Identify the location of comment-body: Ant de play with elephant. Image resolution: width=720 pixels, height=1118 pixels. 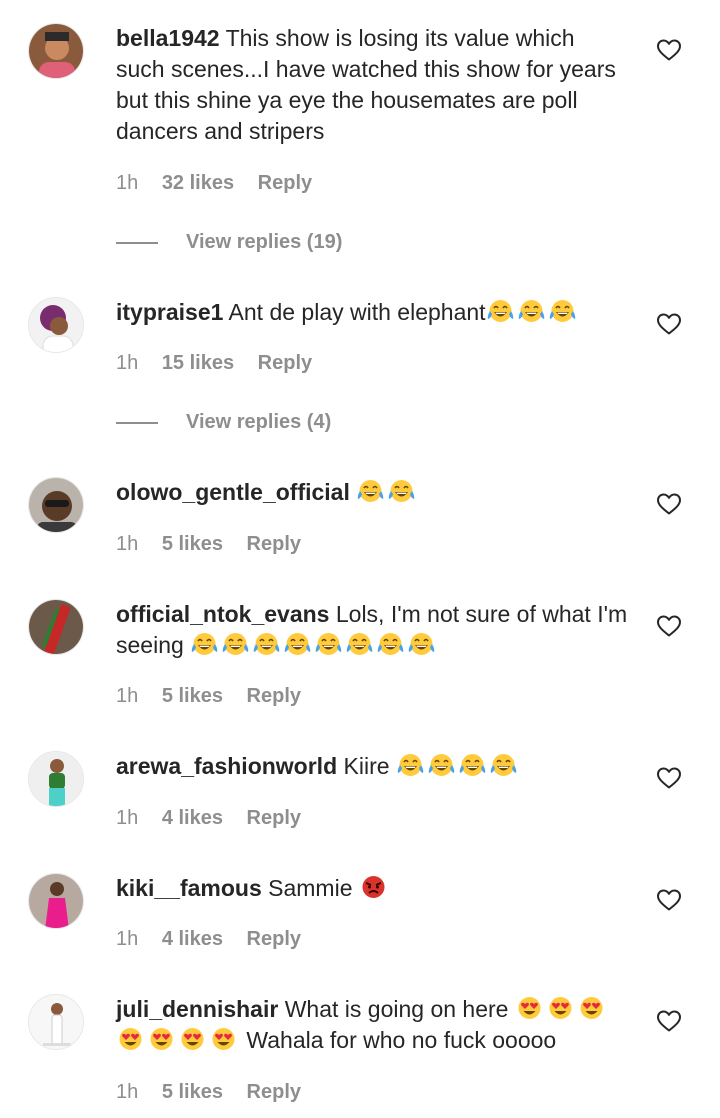
(357, 312).